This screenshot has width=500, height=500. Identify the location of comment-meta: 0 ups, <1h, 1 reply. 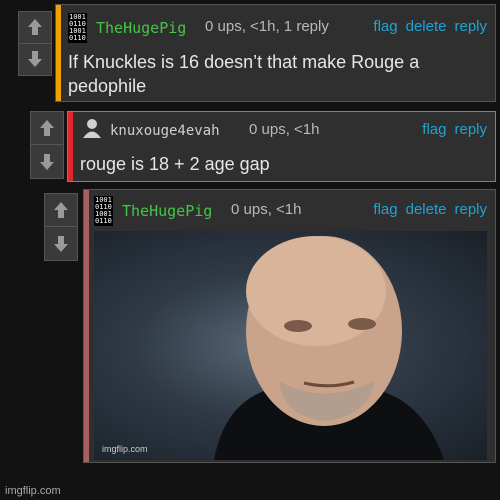
(267, 26).